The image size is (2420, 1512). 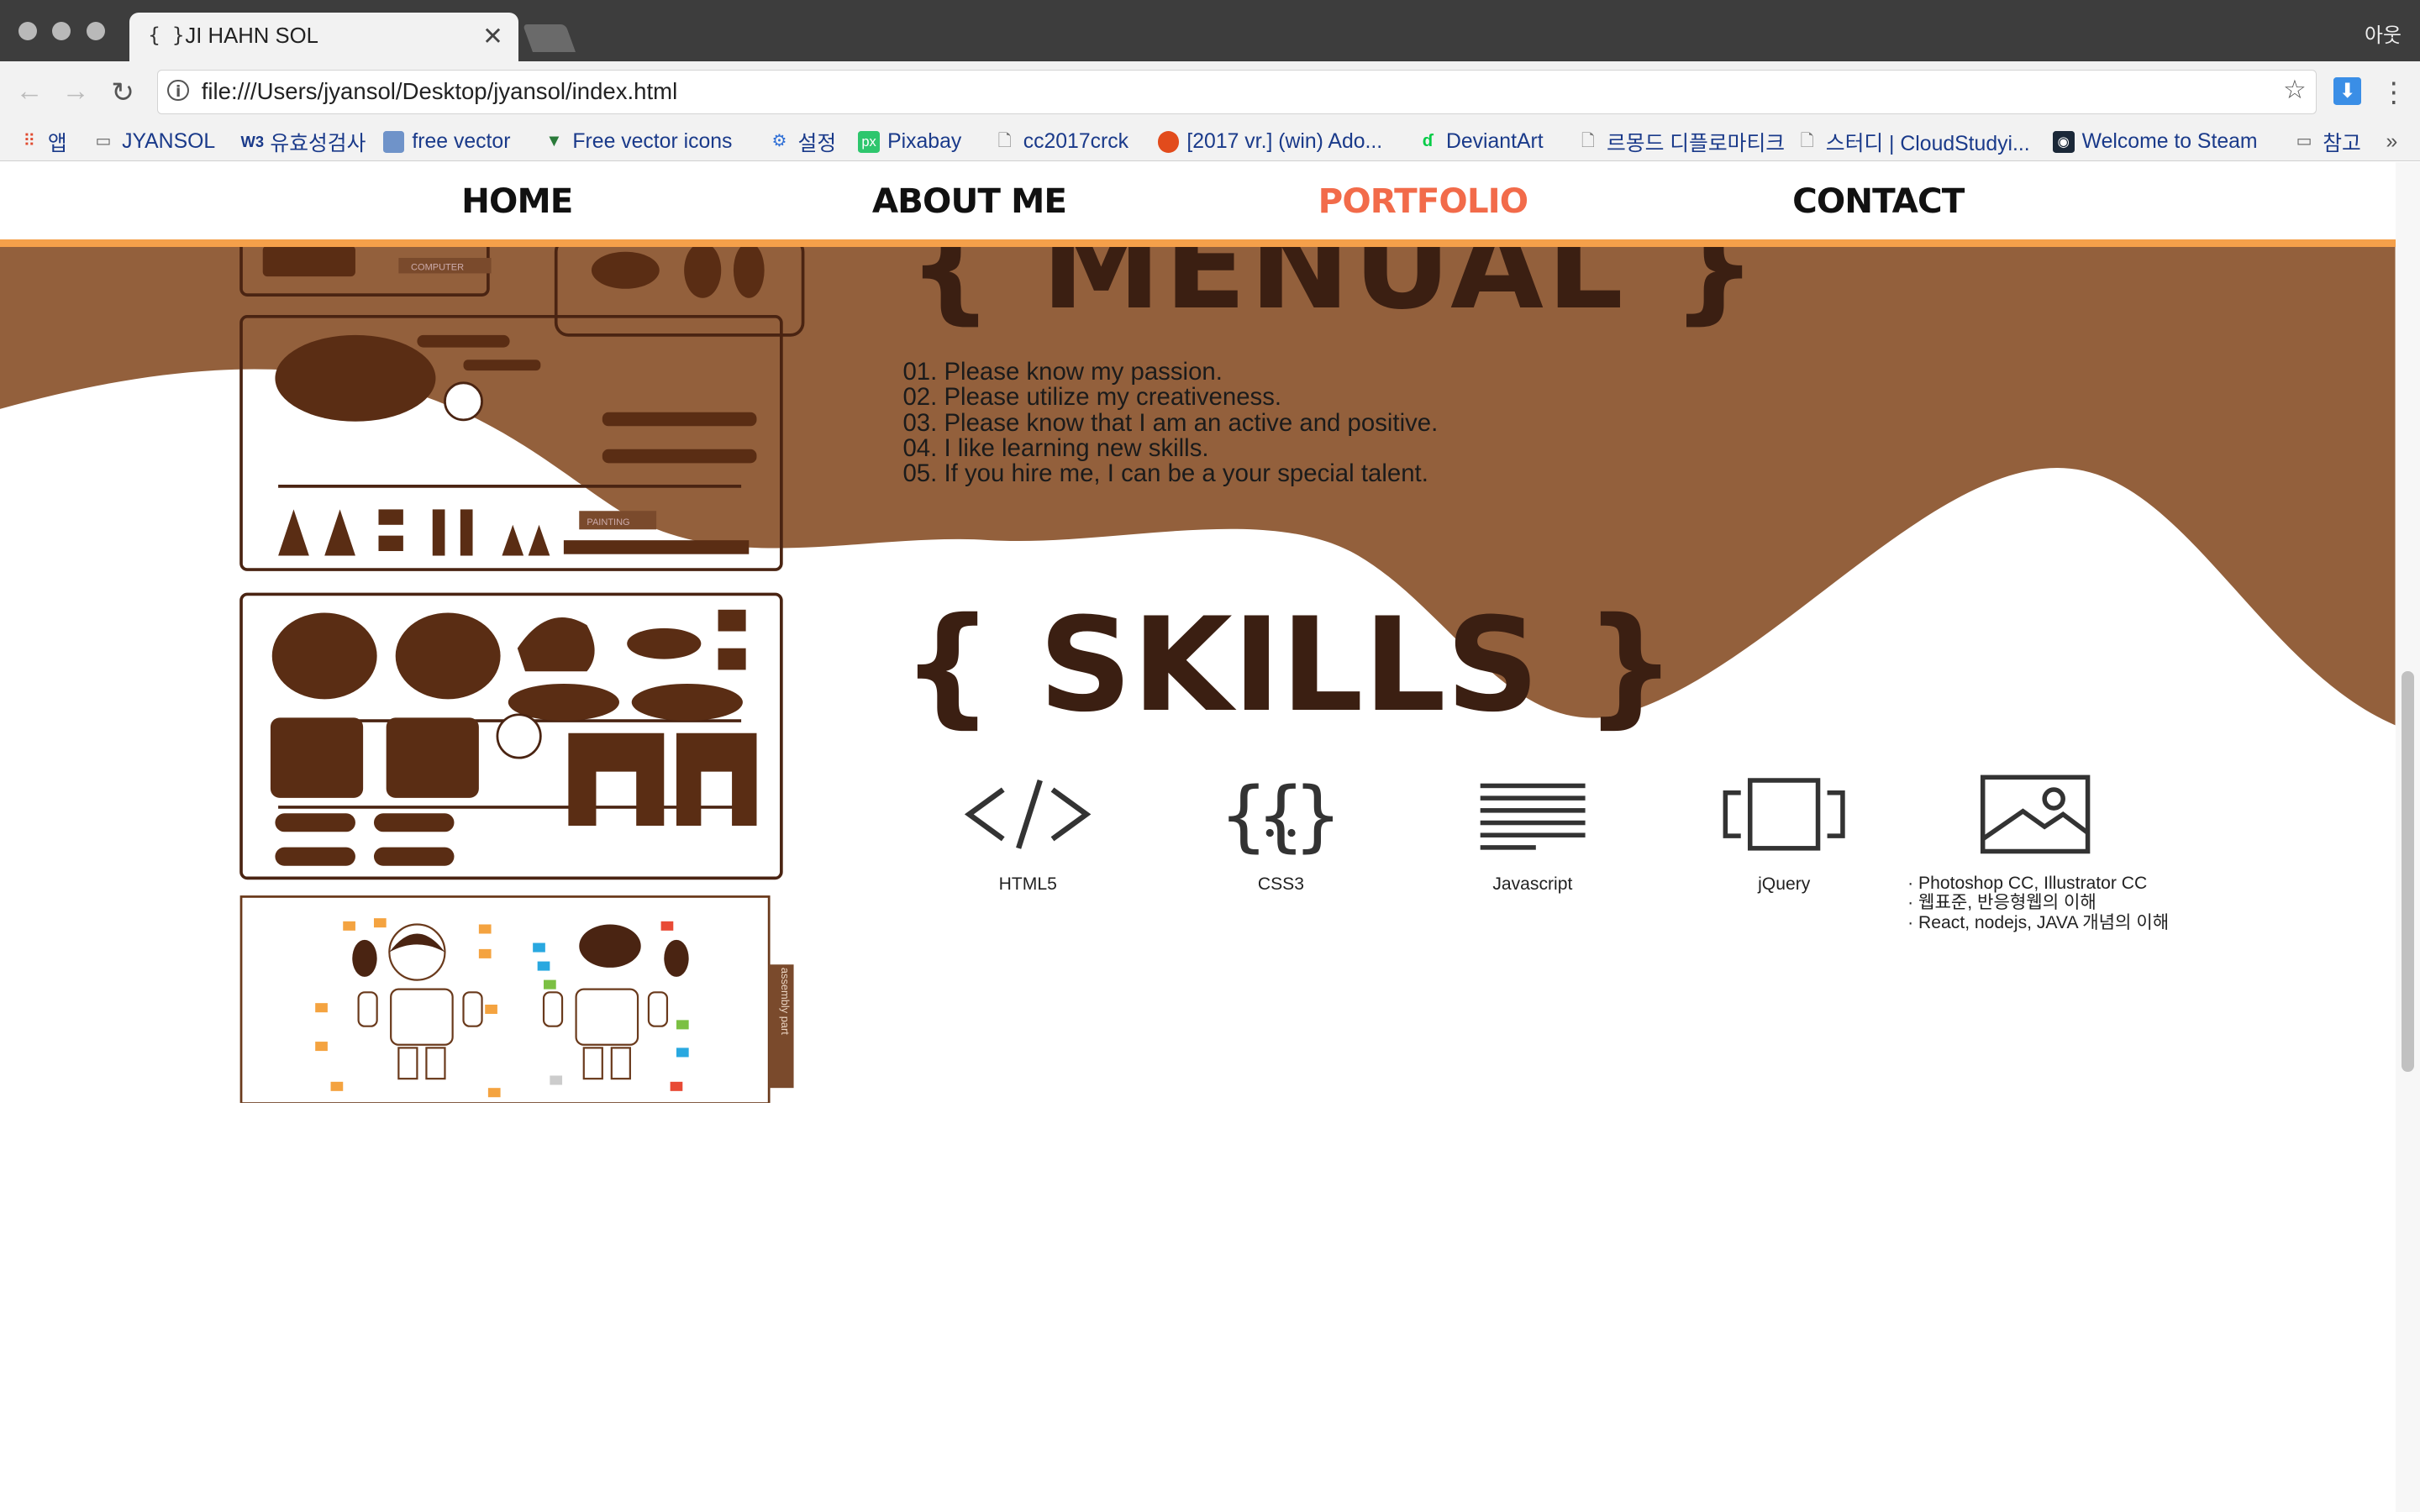 I want to click on image-icon, so click(x=393, y=142).